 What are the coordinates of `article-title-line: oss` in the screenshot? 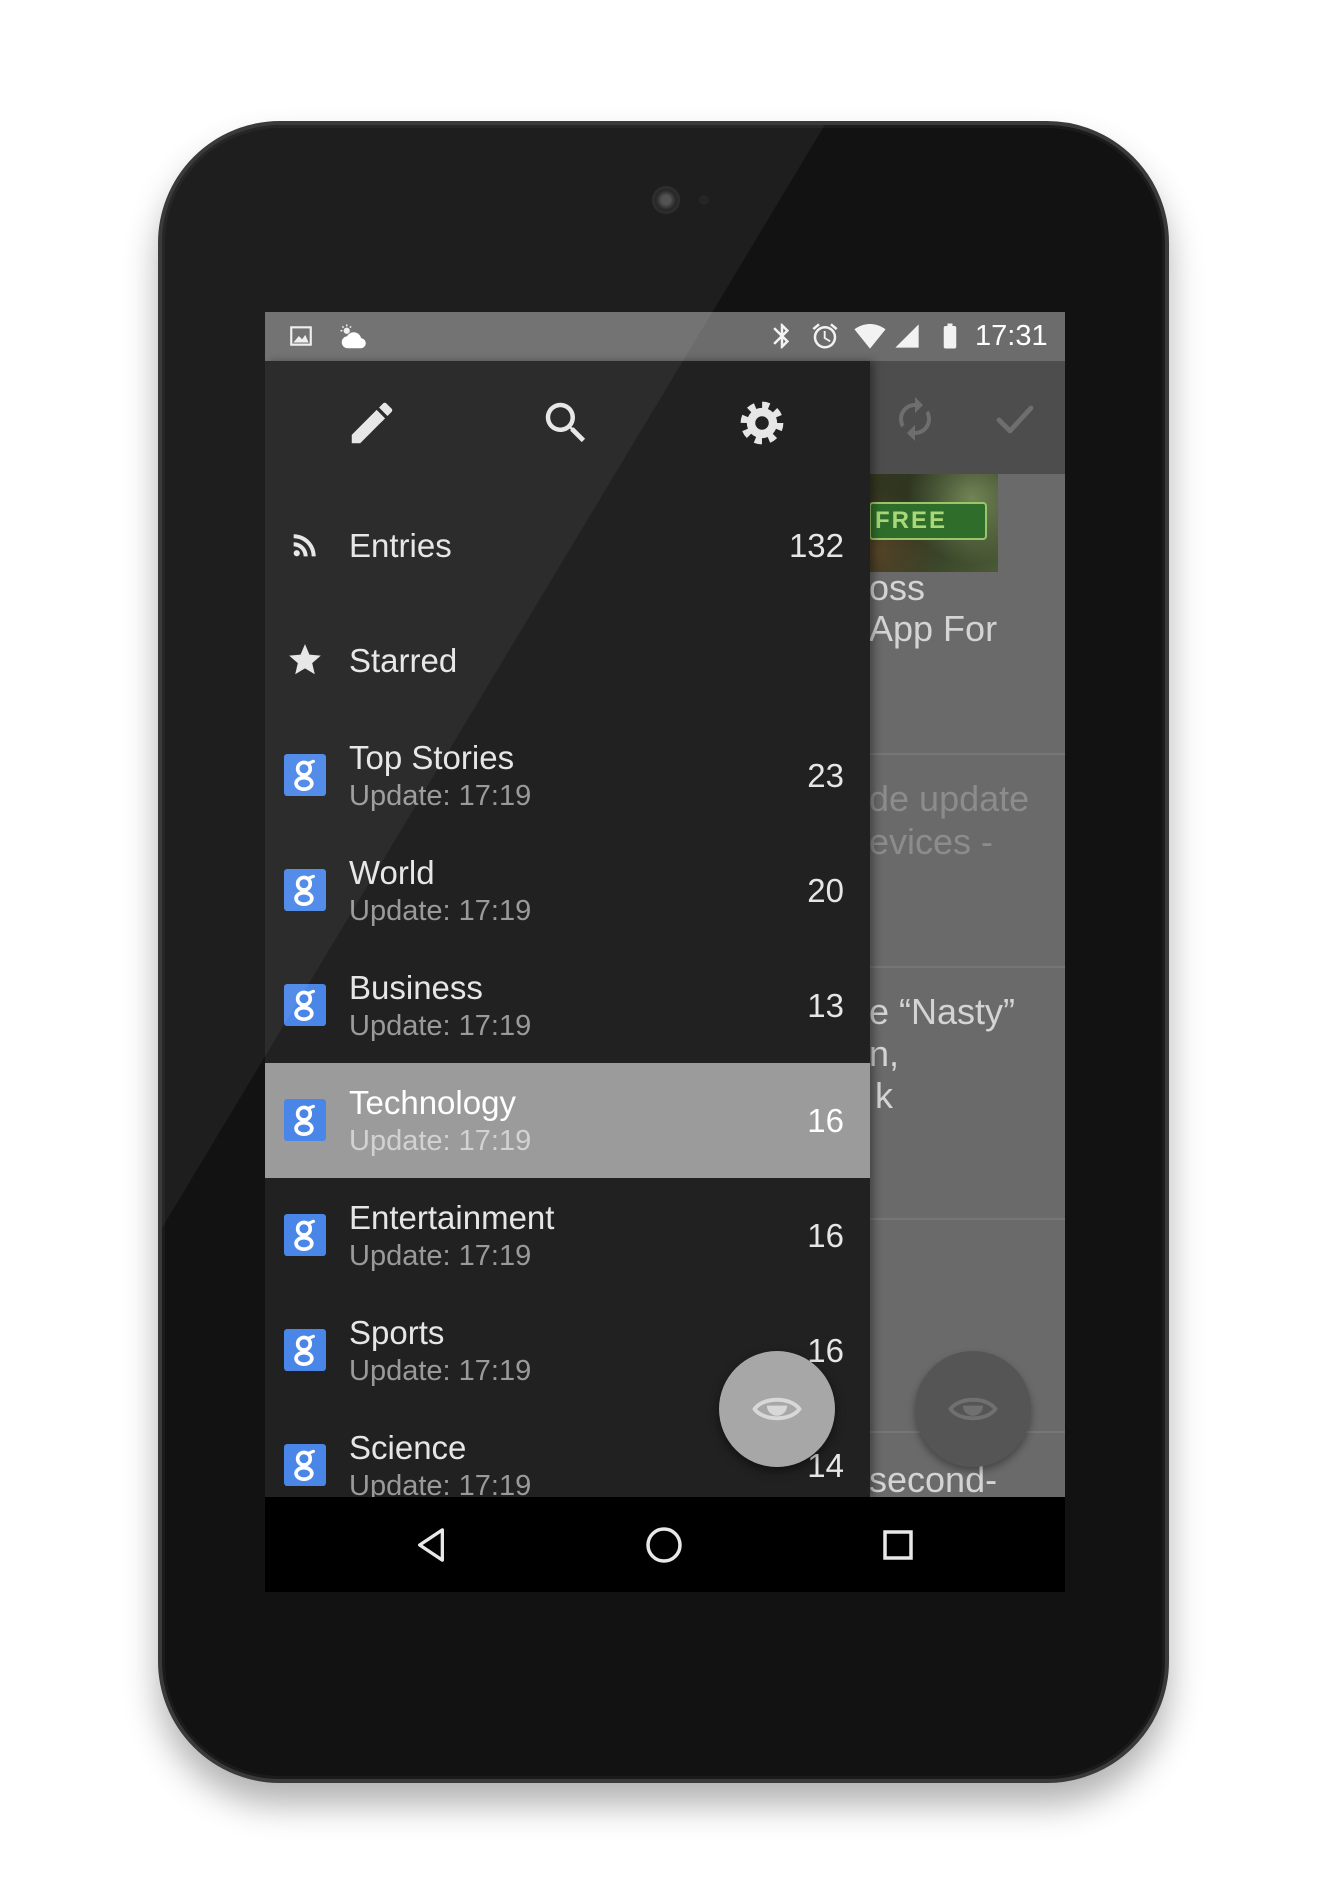 It's located at (897, 588).